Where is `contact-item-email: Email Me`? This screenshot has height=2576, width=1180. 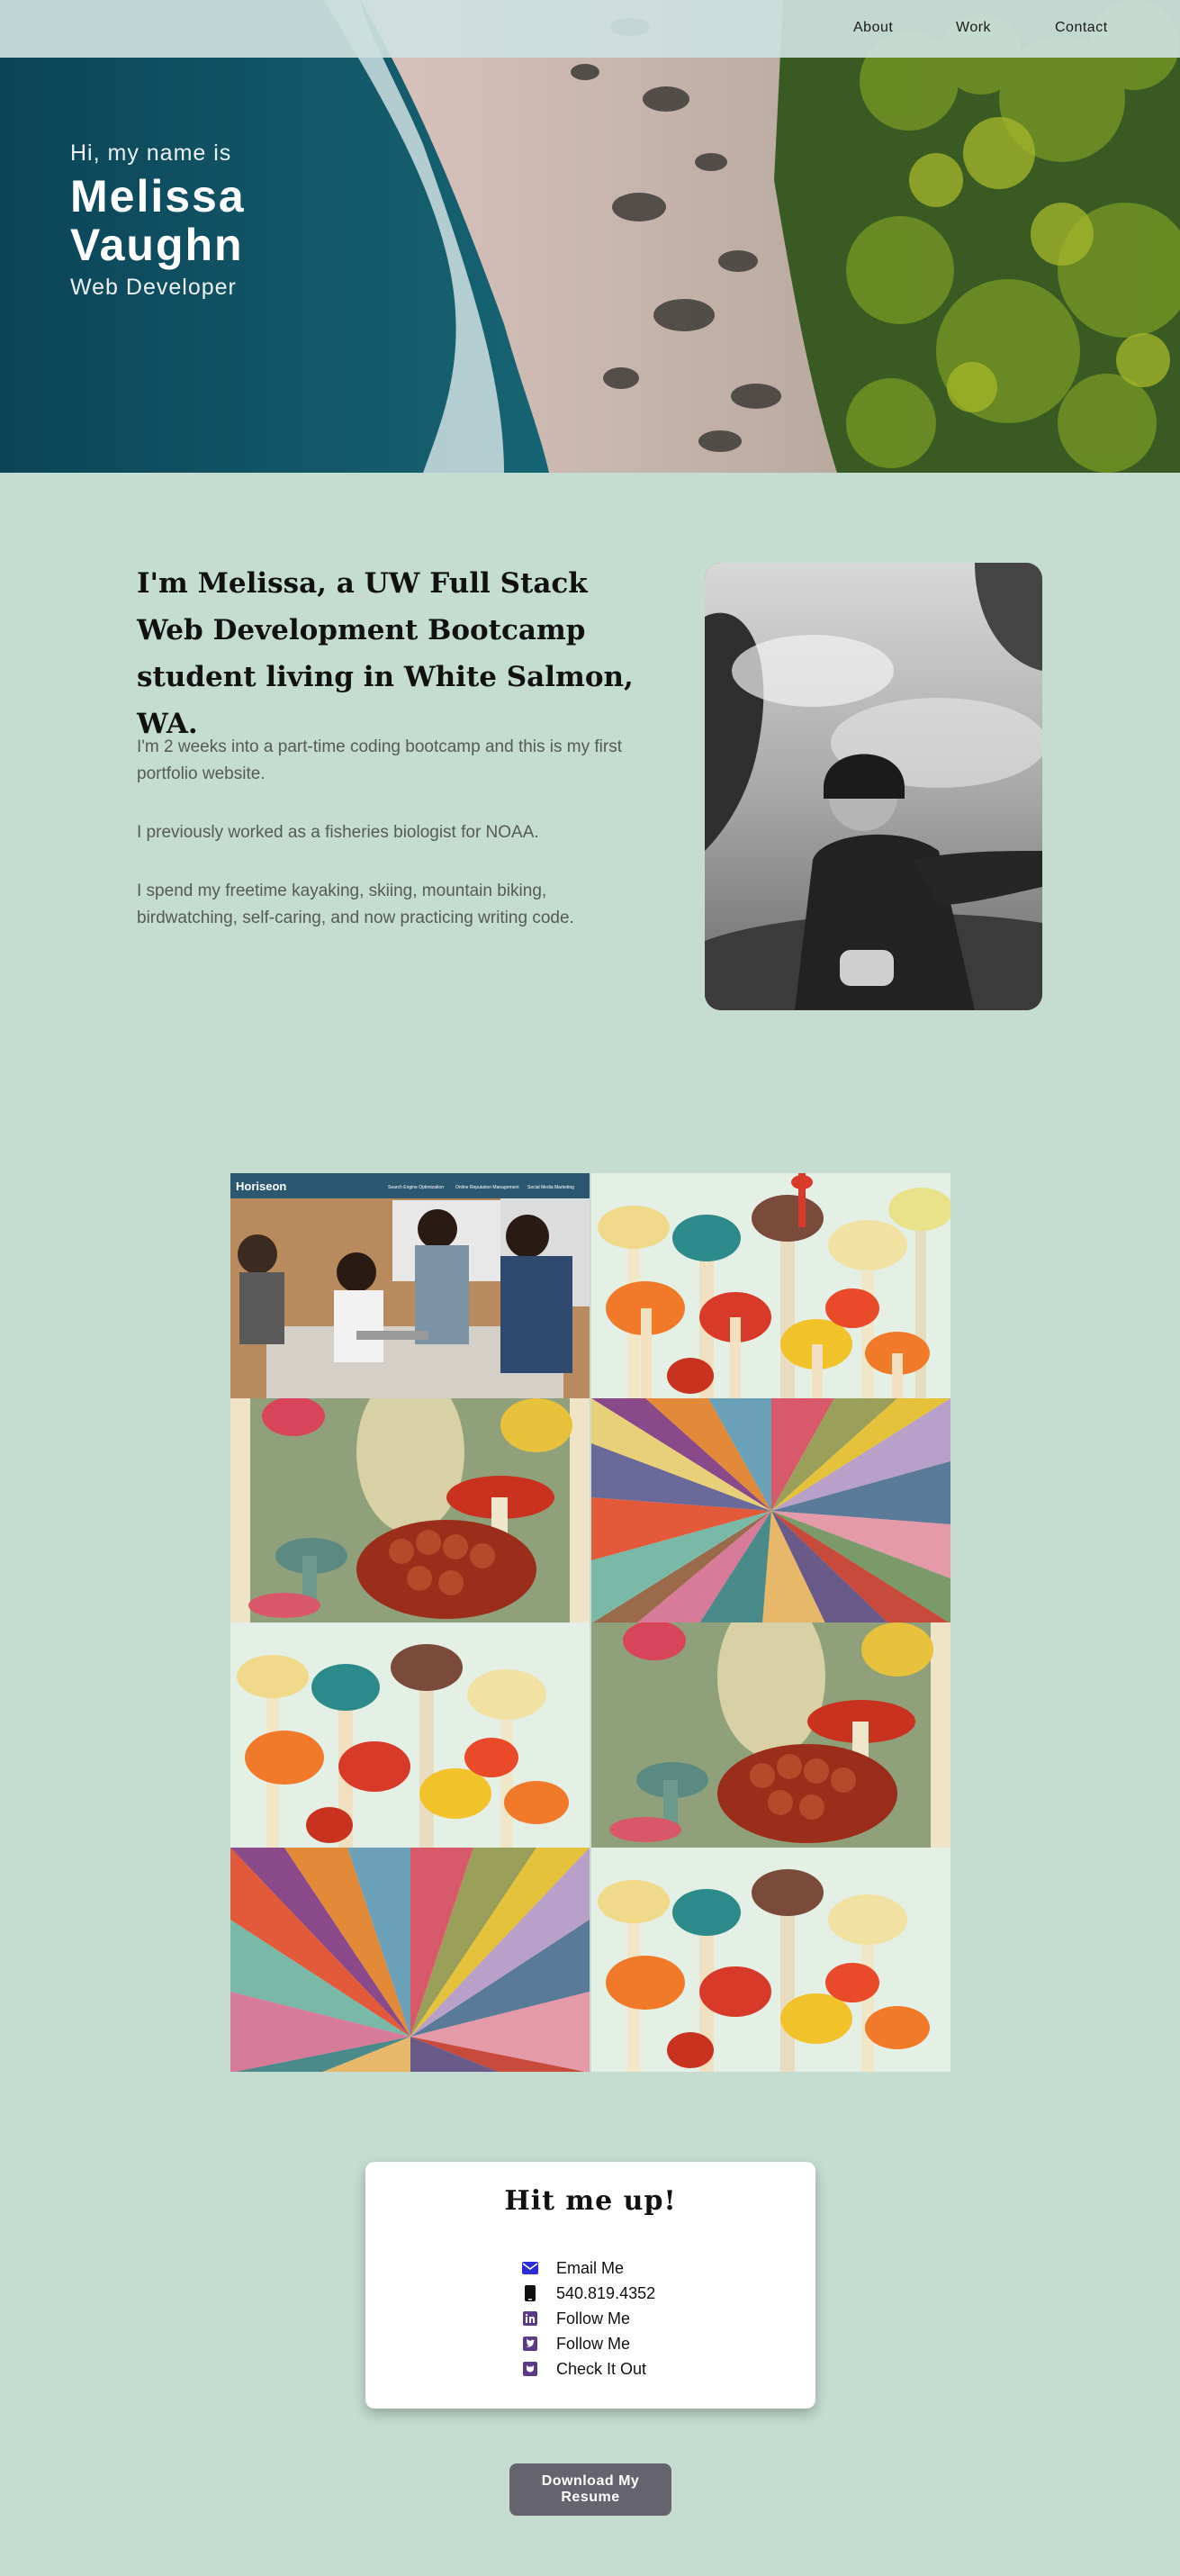
contact-item-email: Email Me is located at coordinates (588, 2268).